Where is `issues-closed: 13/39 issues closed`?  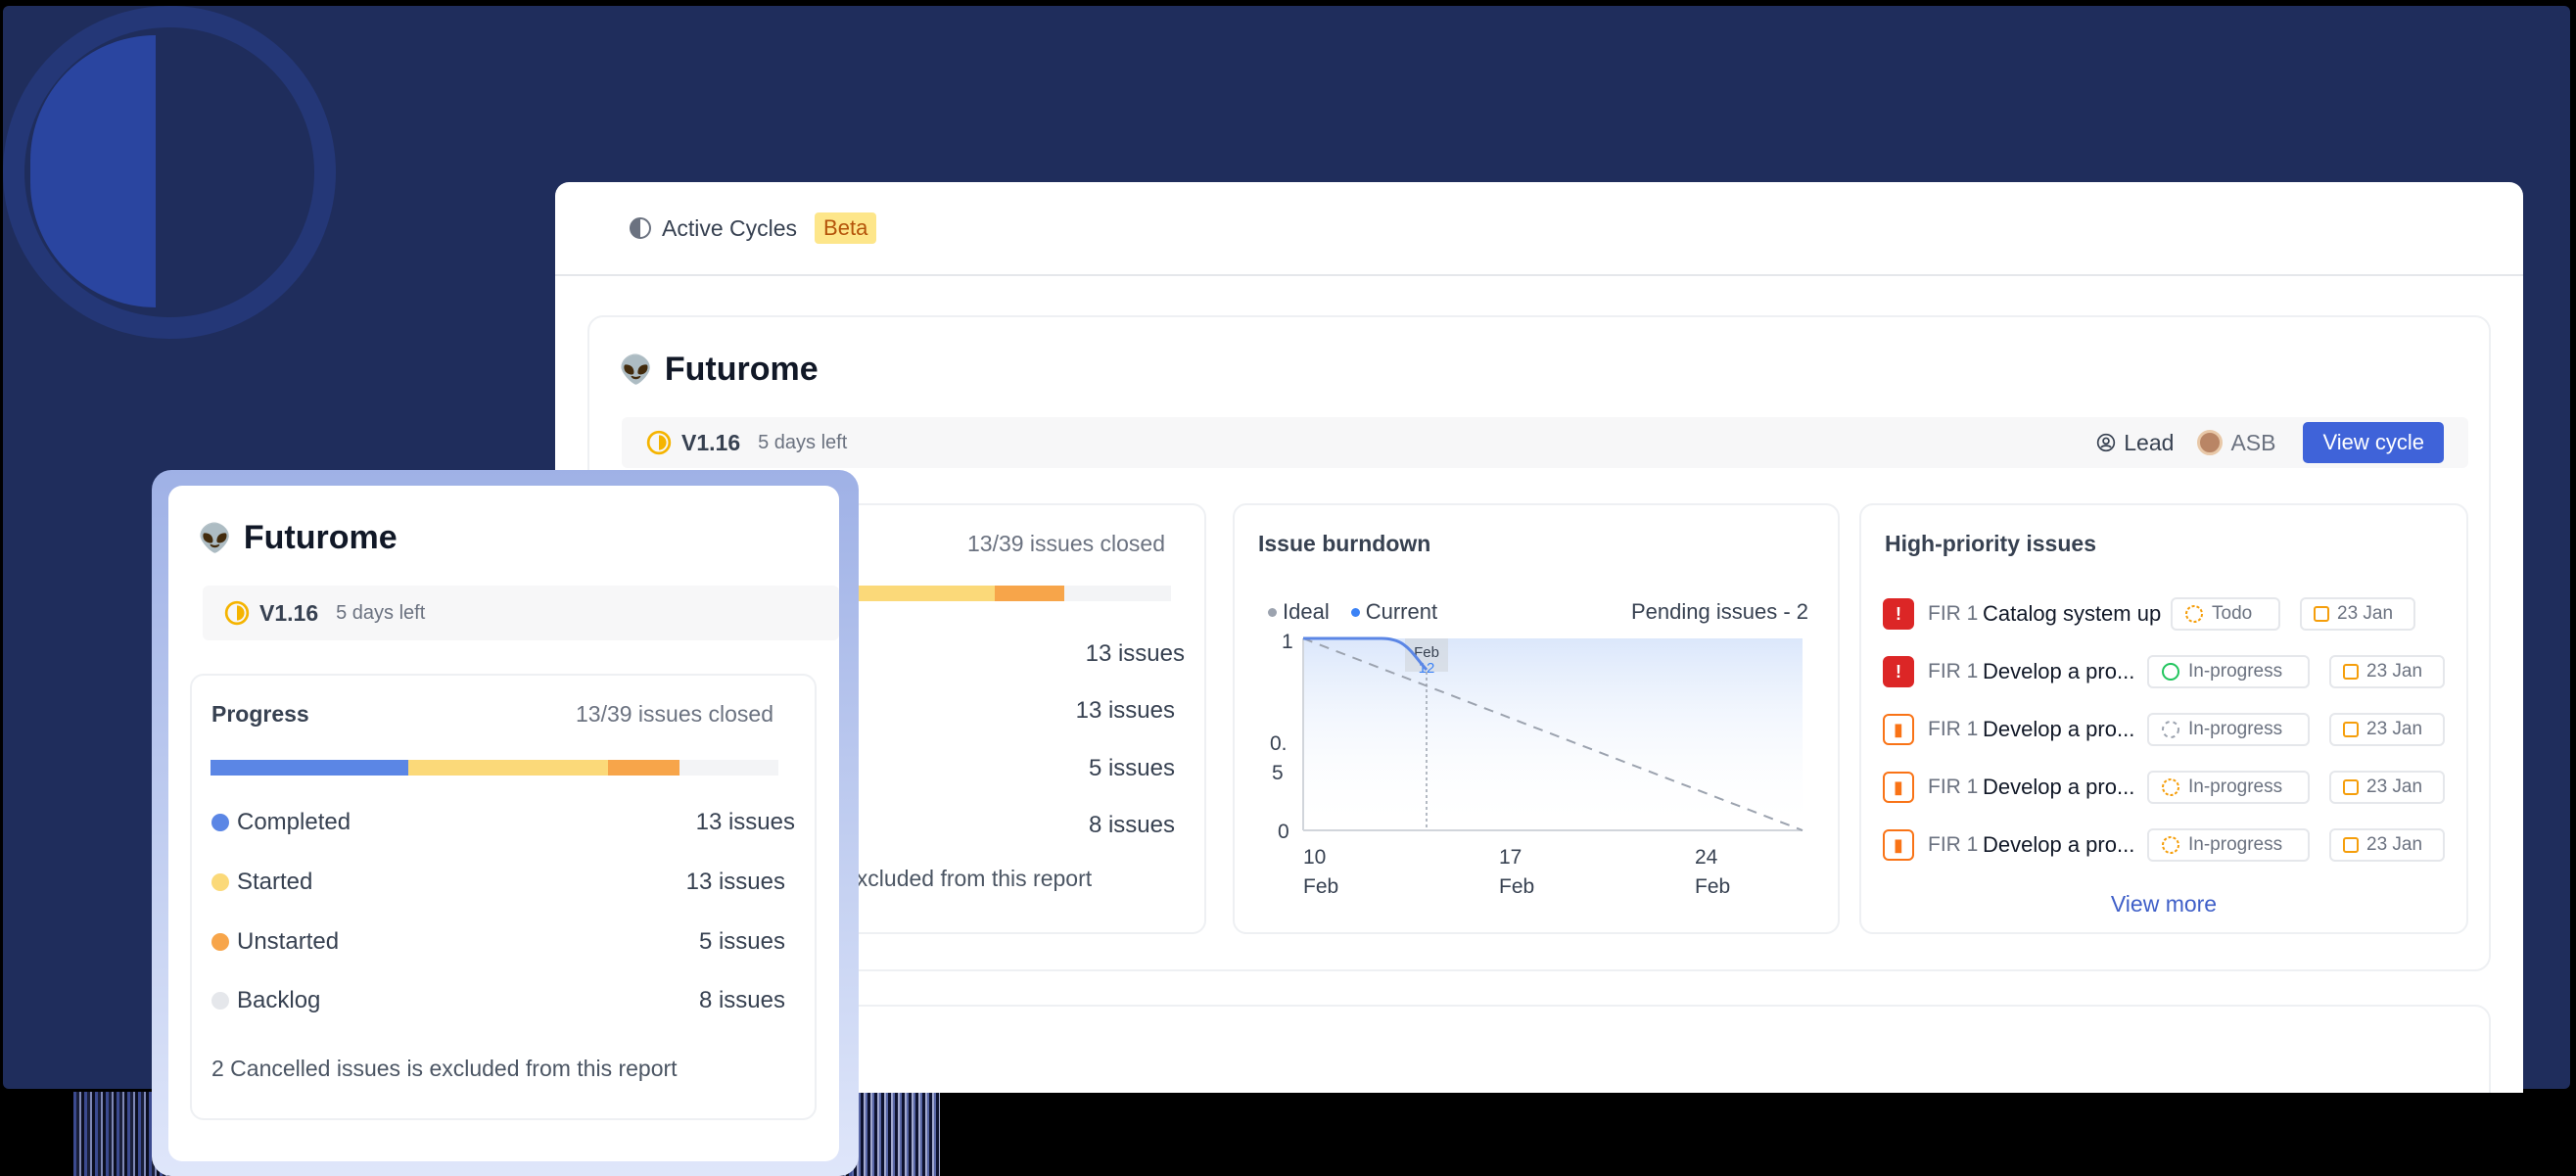 issues-closed: 13/39 issues closed is located at coordinates (1066, 544).